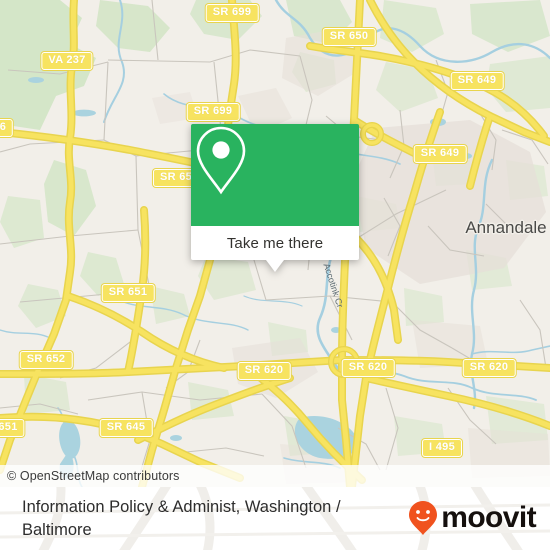 The height and width of the screenshot is (550, 550). What do you see at coordinates (275, 476) in the screenshot?
I see `map-attribution: © OpenStreetMap contributors` at bounding box center [275, 476].